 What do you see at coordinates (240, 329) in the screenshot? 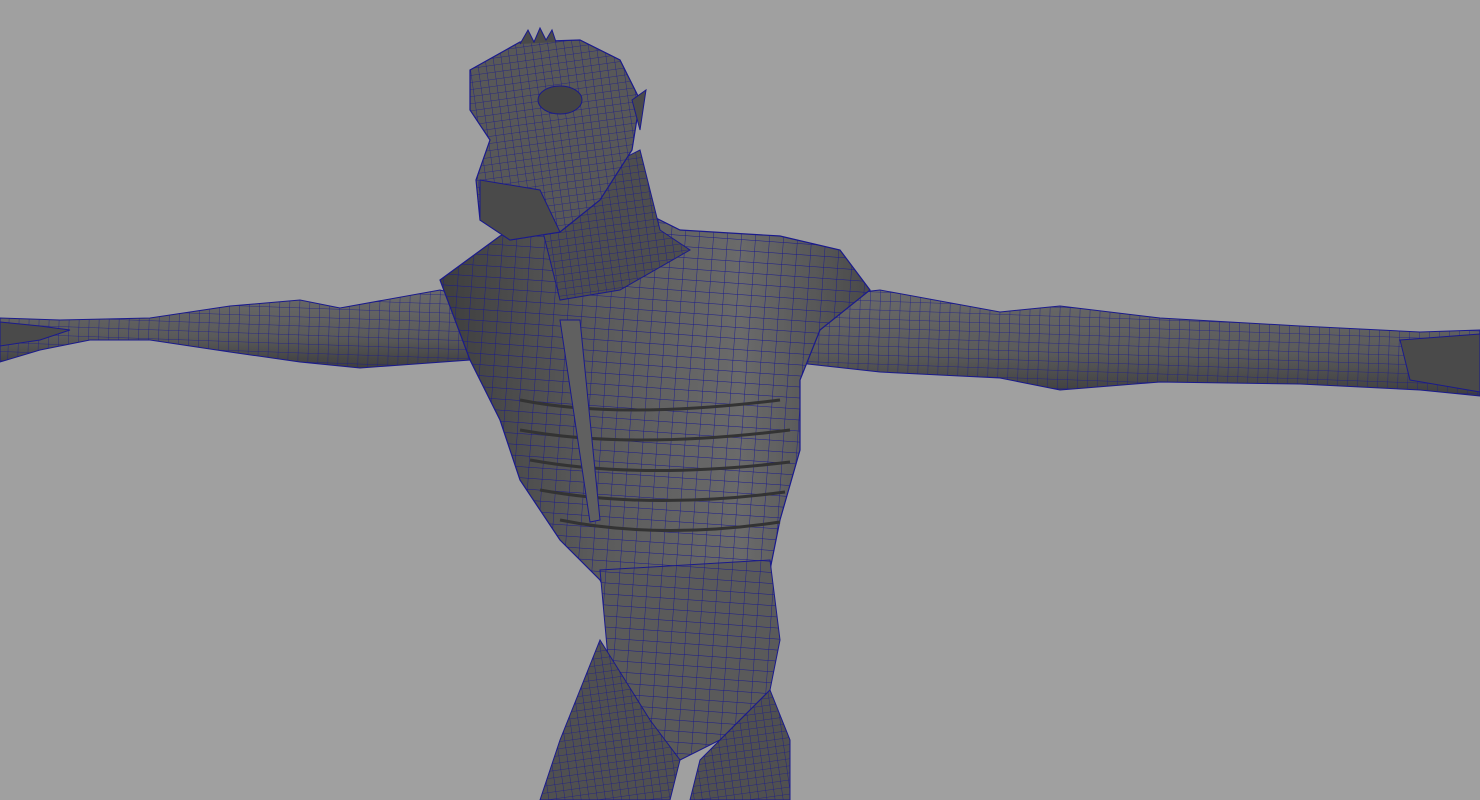
I see `left-arm-mesh` at bounding box center [240, 329].